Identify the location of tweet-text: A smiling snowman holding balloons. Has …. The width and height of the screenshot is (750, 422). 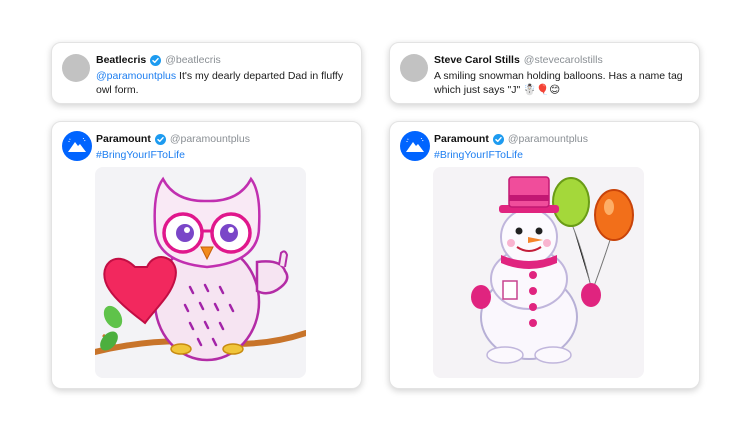
(558, 83).